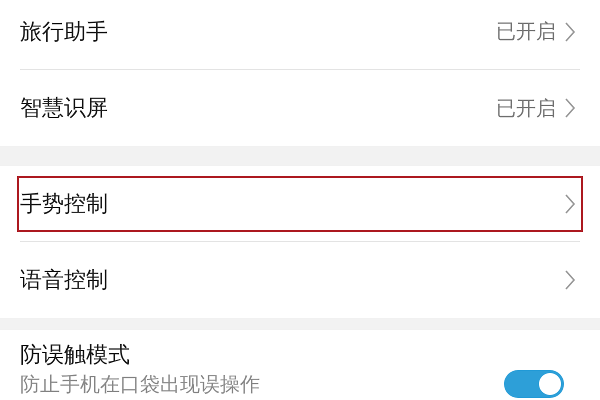  Describe the element at coordinates (64, 109) in the screenshot. I see `setting-title: 智慧识屏` at that location.